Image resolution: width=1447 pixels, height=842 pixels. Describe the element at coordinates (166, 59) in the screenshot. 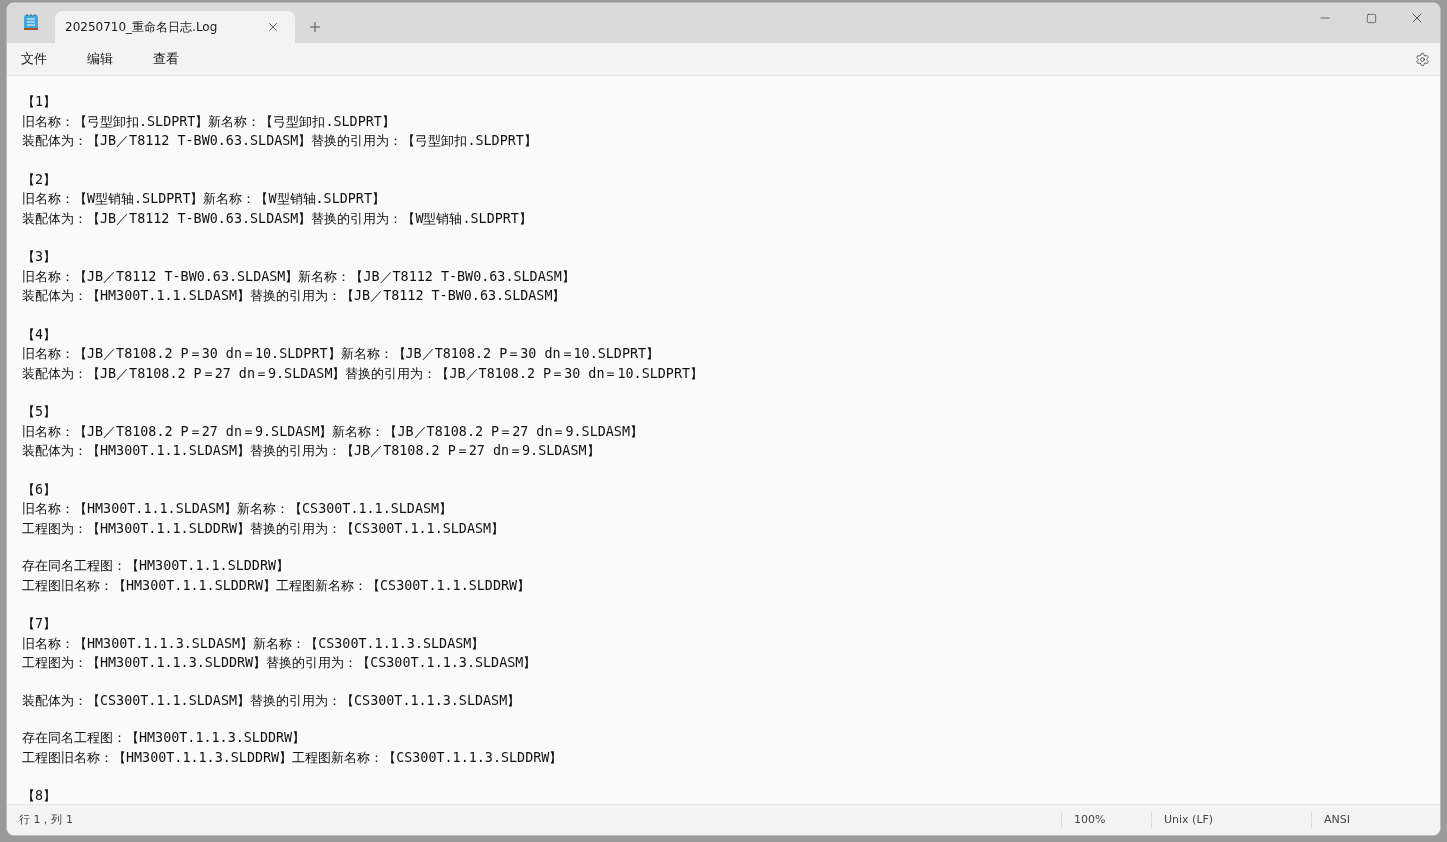

I see `menu-item: 查看` at that location.